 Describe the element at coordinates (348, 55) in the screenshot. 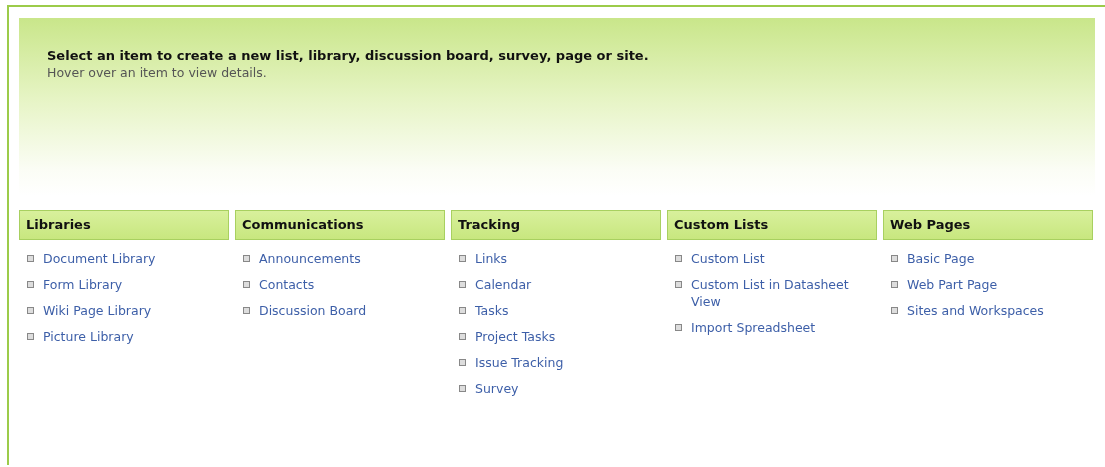

I see `instruction-title: Select an item to create a new list, library, discussion board, survey, page or site.` at that location.